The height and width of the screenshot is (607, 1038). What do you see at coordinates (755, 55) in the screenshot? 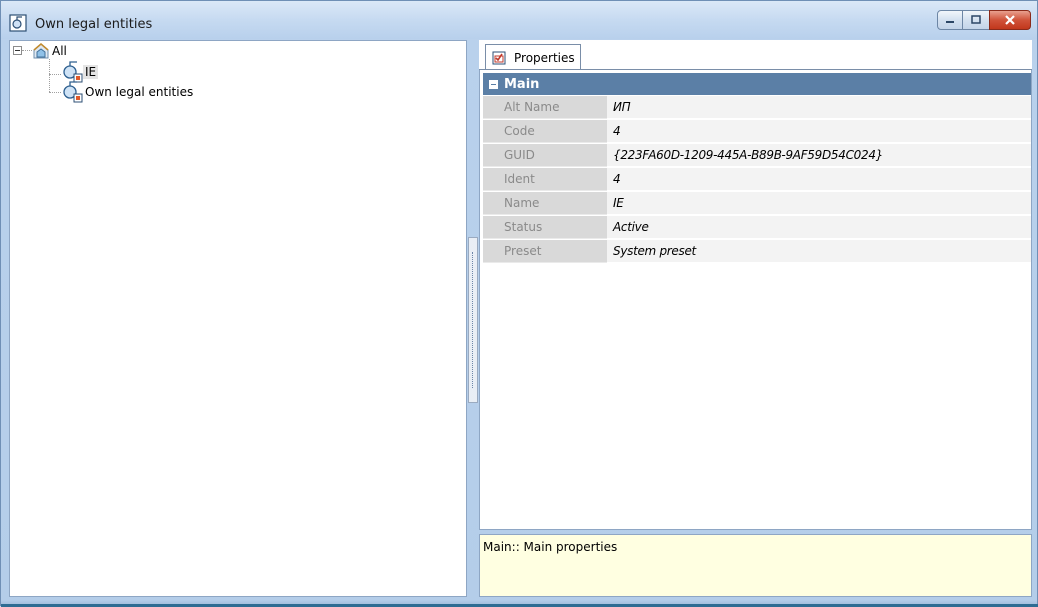
I see `tab-strip: Properties` at bounding box center [755, 55].